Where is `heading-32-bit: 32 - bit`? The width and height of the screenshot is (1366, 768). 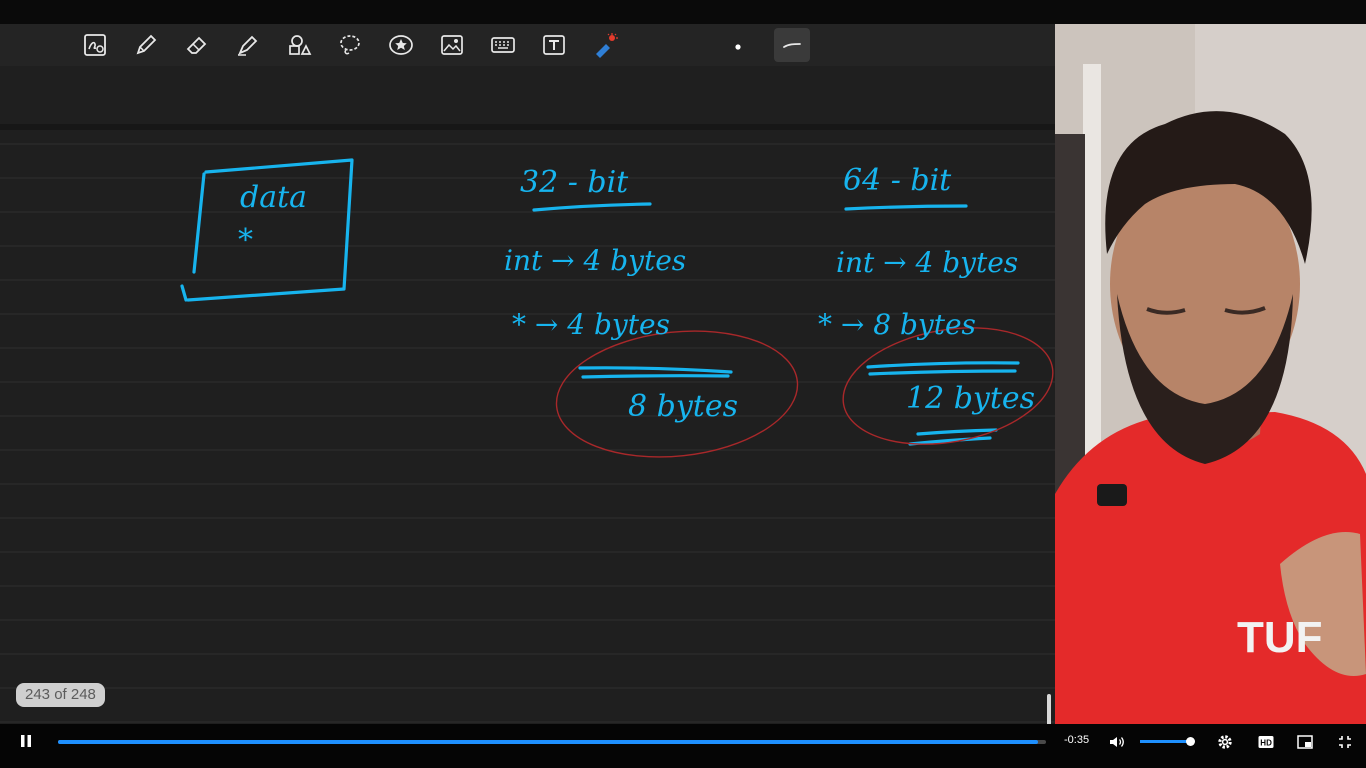 heading-32-bit: 32 - bit is located at coordinates (574, 182).